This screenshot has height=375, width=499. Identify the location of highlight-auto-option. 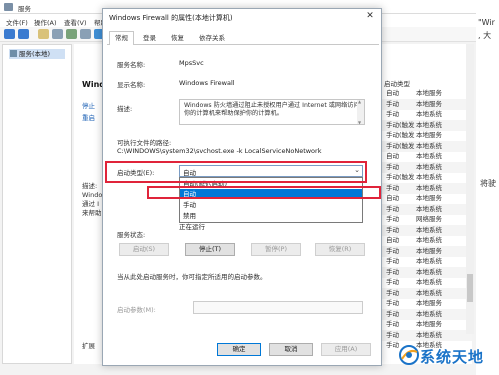
(264, 192).